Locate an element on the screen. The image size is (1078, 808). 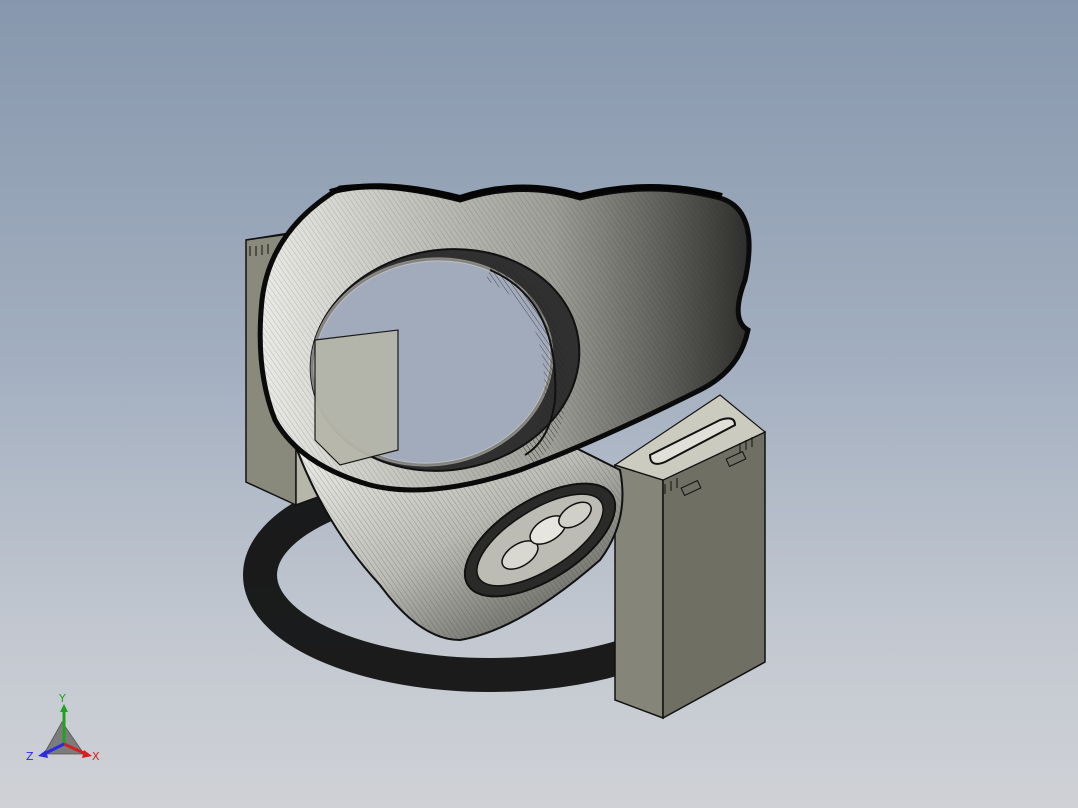
triad-z-label: Z is located at coordinates (30, 756).